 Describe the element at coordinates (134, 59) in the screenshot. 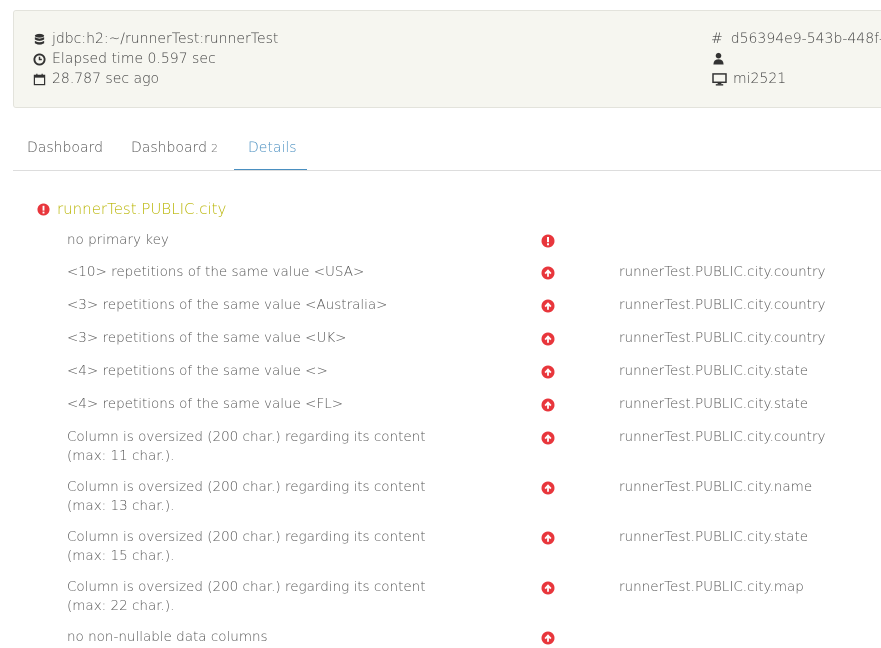

I see `elapsed-time: Elapsed time 0.597 sec` at that location.